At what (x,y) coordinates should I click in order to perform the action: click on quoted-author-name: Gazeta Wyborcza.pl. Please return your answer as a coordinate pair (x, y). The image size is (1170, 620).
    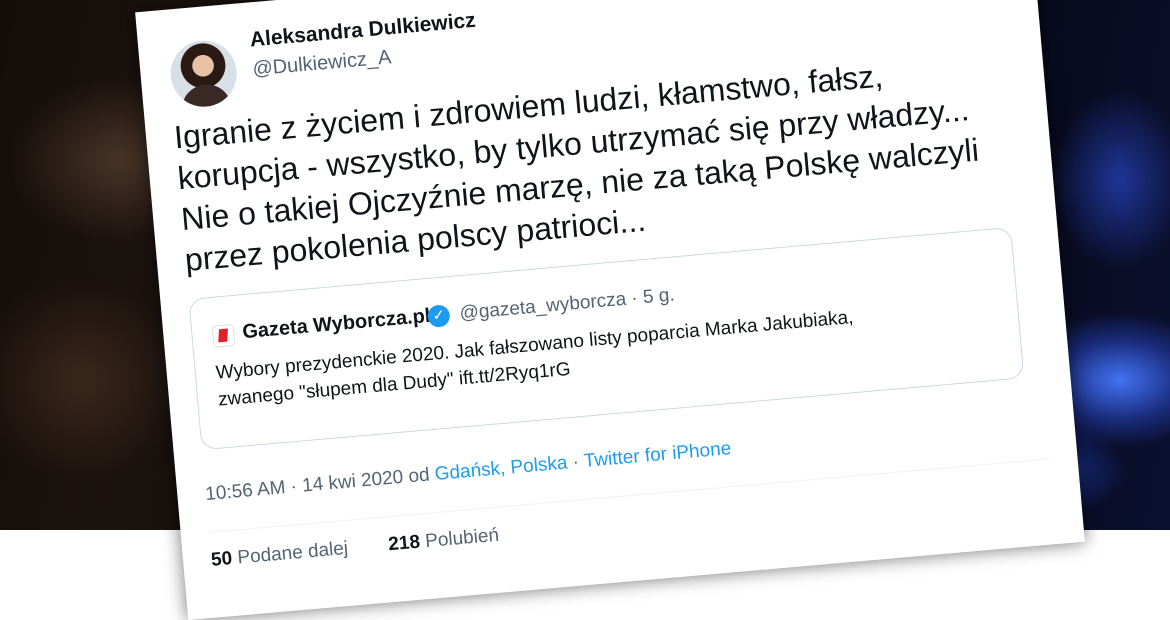
    Looking at the image, I should click on (336, 324).